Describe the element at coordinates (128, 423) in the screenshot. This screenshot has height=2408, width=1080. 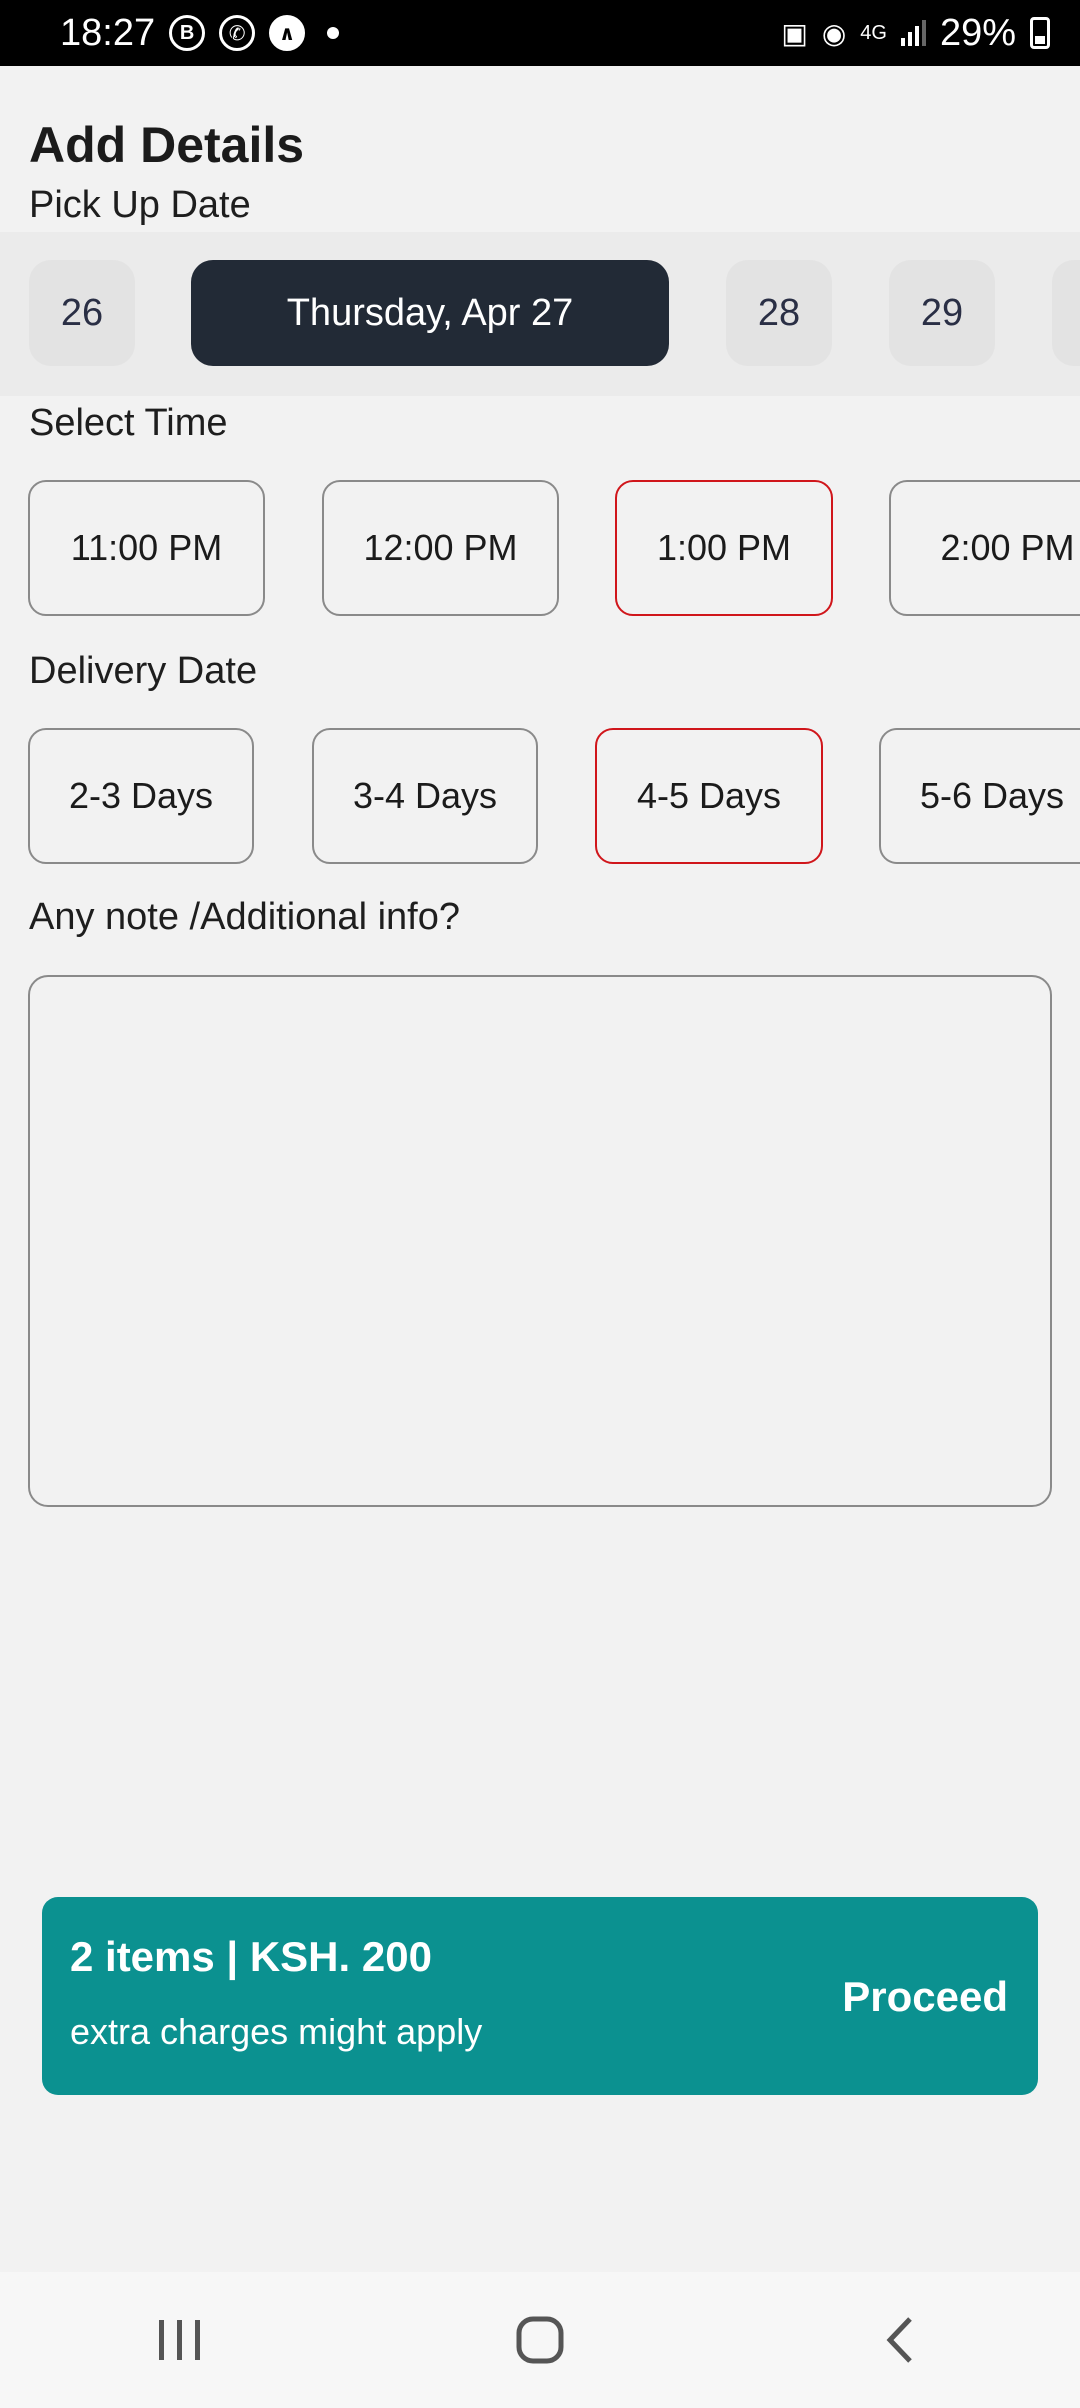
I see `select-time-label: Select Time` at that location.